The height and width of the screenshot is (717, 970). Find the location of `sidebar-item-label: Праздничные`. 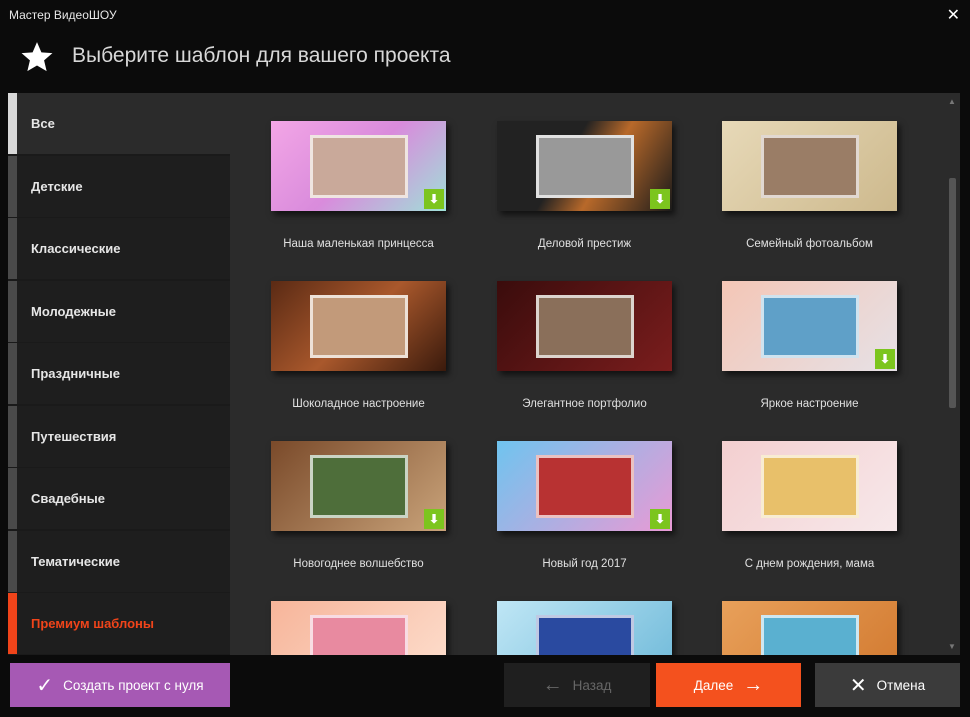

sidebar-item-label: Праздничные is located at coordinates (75, 373).